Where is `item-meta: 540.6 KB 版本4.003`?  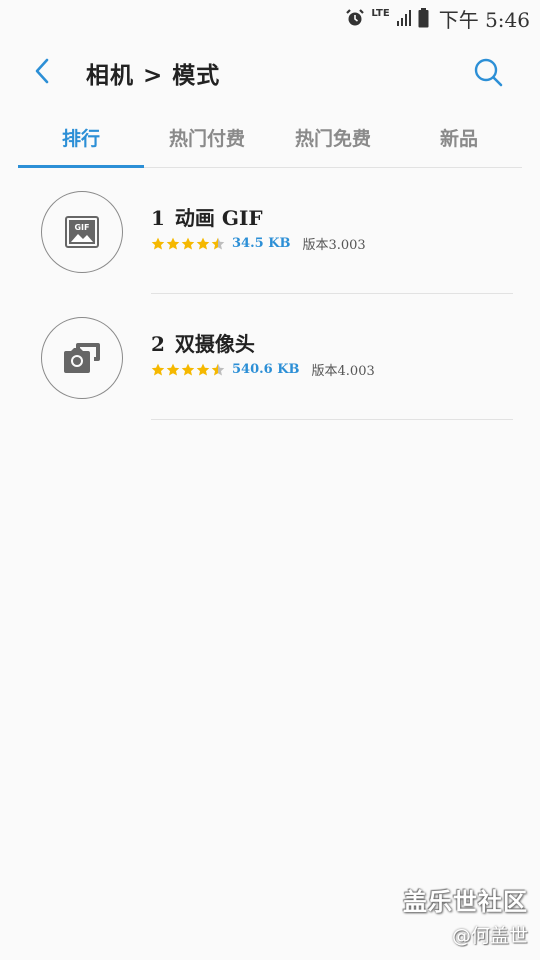 item-meta: 540.6 KB 版本4.003 is located at coordinates (263, 369).